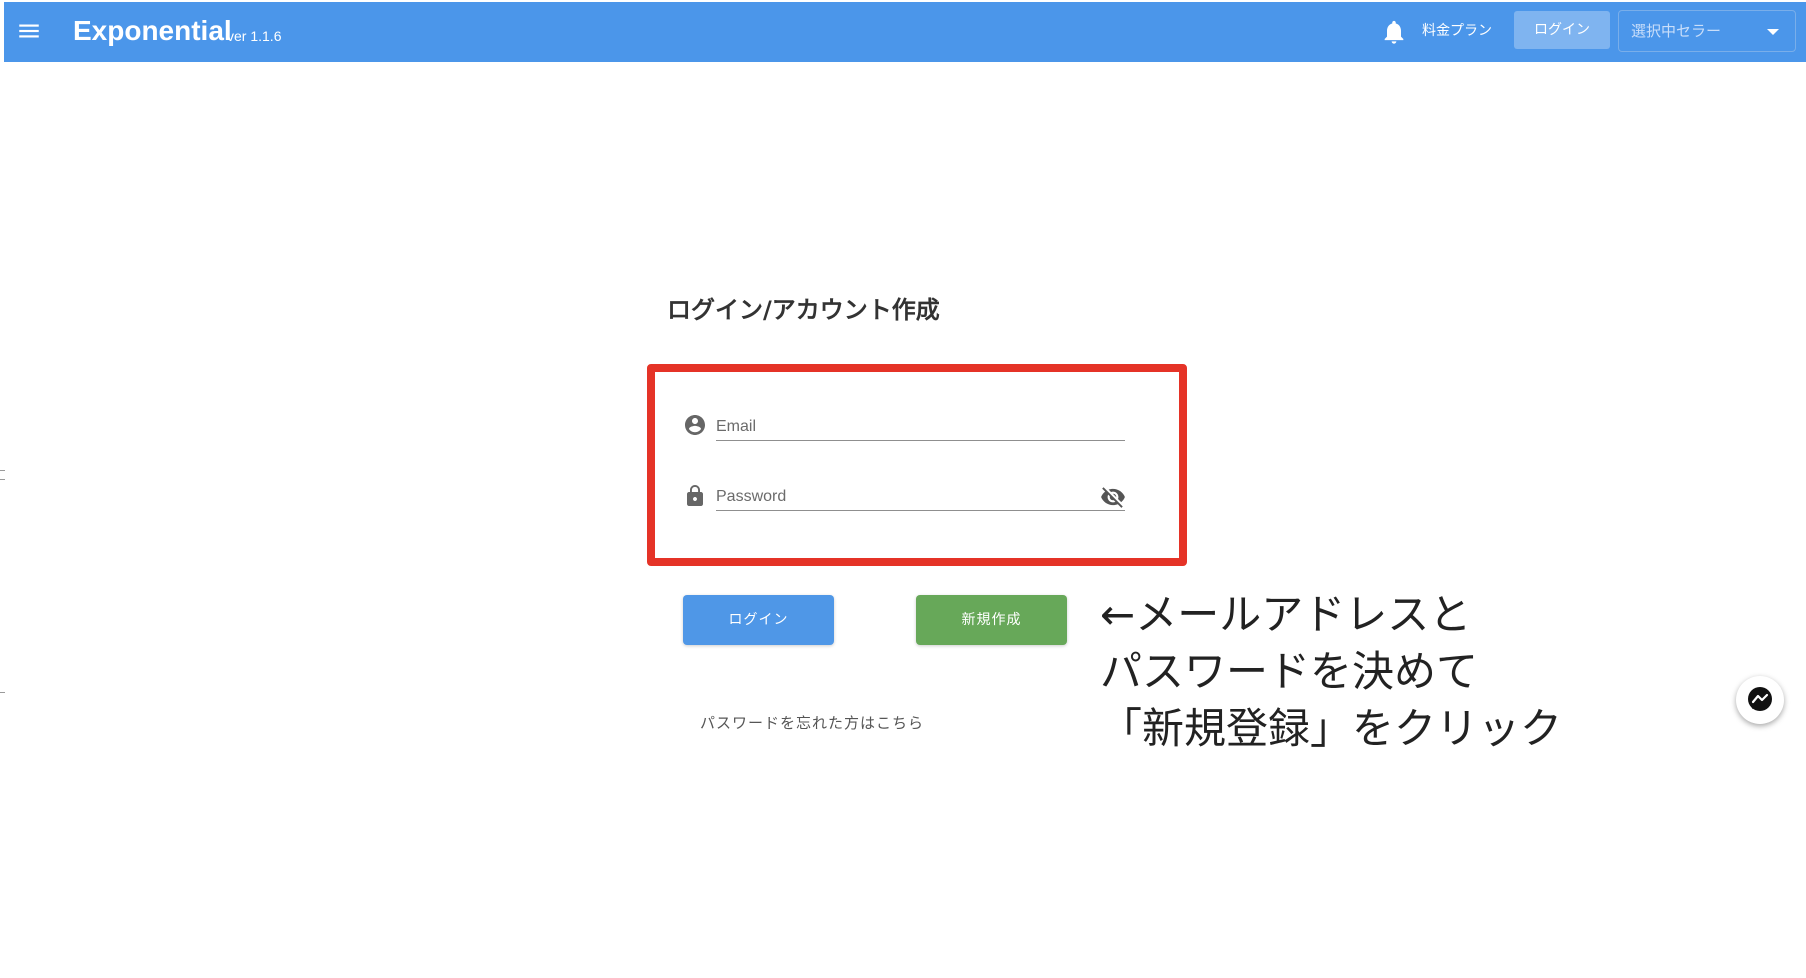 The image size is (1806, 978). What do you see at coordinates (905, 32) in the screenshot?
I see `app-bar: Exponential ver 1.1.6 料金プラン ログイン 選択中セラー` at bounding box center [905, 32].